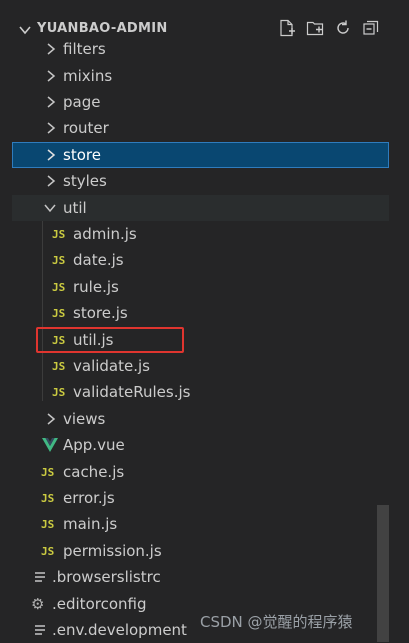 The width and height of the screenshot is (409, 643). I want to click on tree-folder-views: views, so click(194, 419).